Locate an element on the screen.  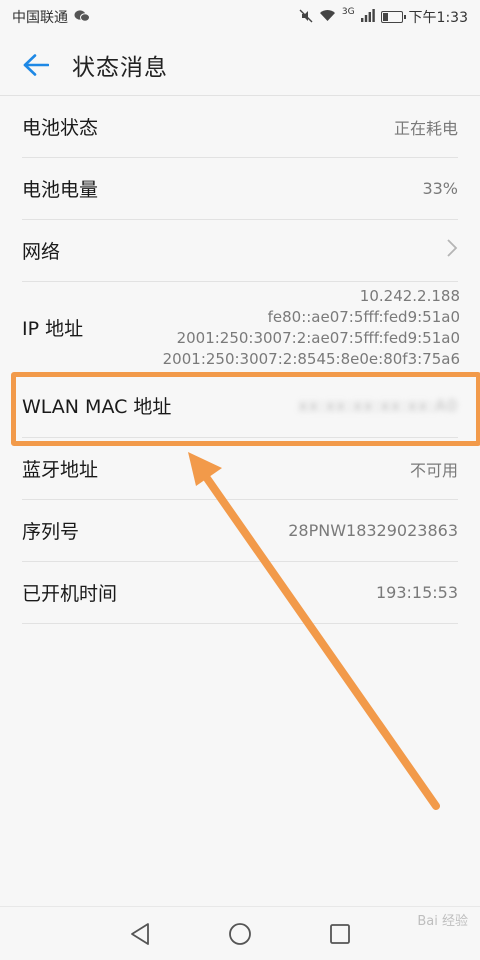
wifi-icon is located at coordinates (327, 17).